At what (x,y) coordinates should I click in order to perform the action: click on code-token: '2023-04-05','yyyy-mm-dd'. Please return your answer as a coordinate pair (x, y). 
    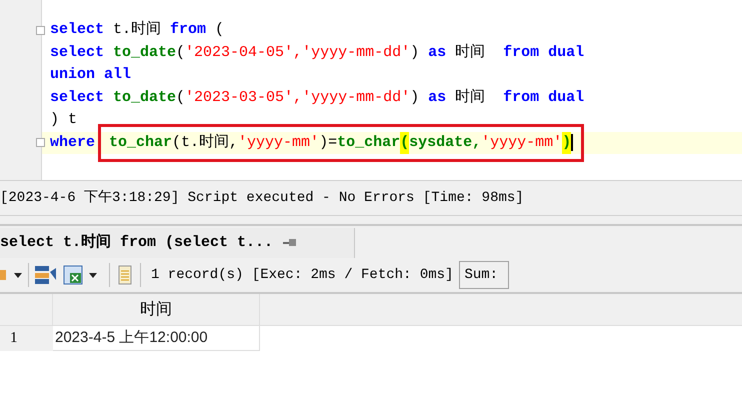
    Looking at the image, I should click on (297, 52).